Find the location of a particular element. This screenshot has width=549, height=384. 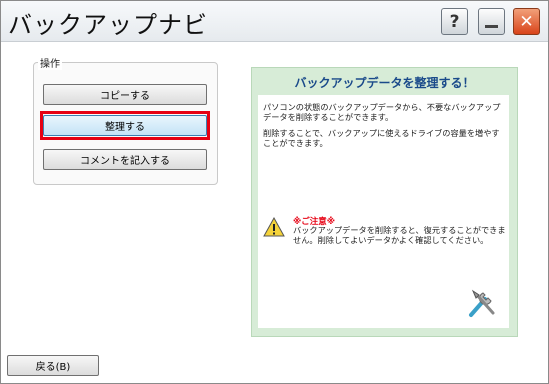

add-comment-button: コメントを記入する is located at coordinates (125, 159).